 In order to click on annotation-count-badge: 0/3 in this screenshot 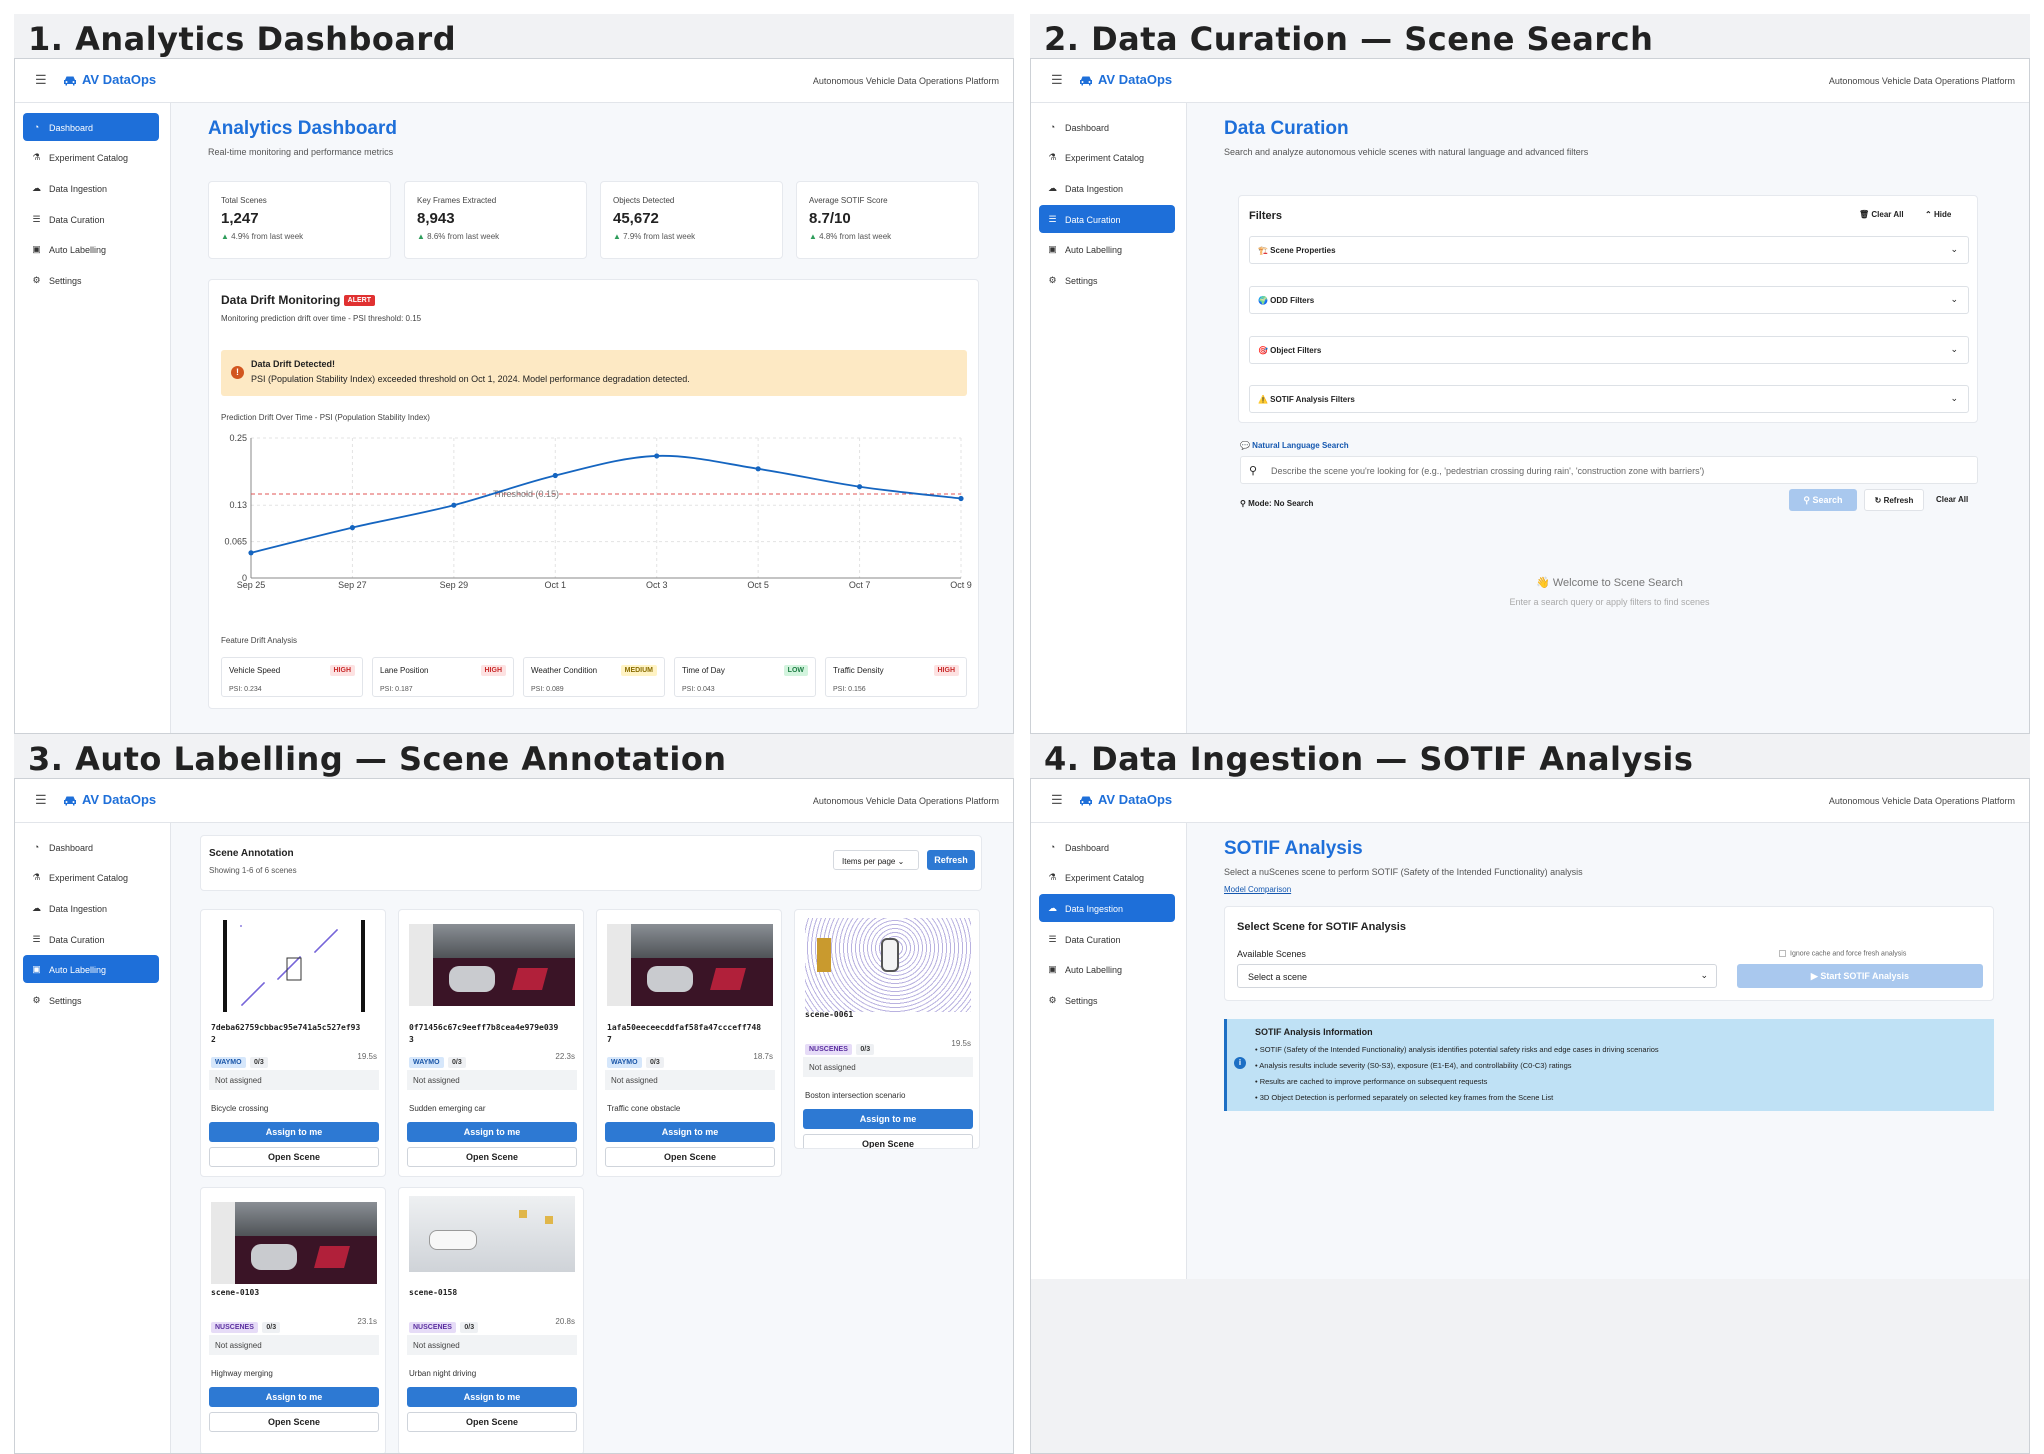, I will do `click(655, 1062)`.